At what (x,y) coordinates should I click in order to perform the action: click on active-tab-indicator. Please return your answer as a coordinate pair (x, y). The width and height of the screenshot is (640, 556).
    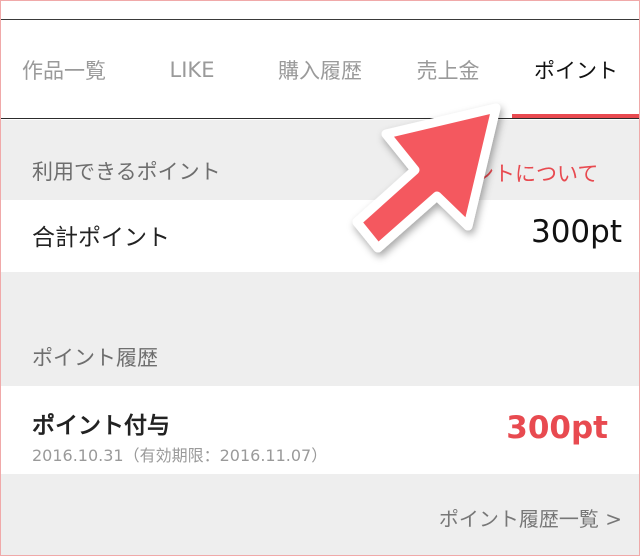
    Looking at the image, I should click on (576, 116).